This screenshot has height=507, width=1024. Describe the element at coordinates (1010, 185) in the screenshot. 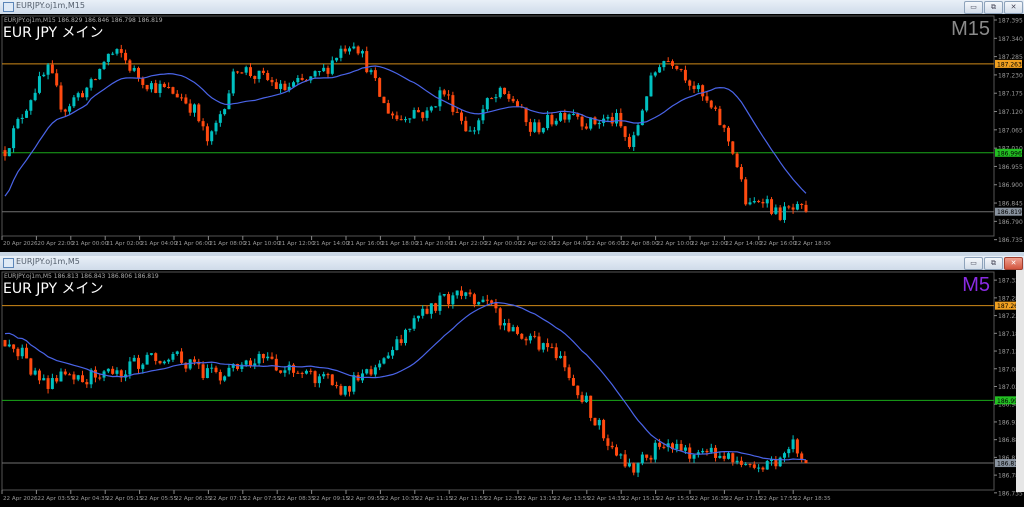

I see `price-label: 186.900` at that location.